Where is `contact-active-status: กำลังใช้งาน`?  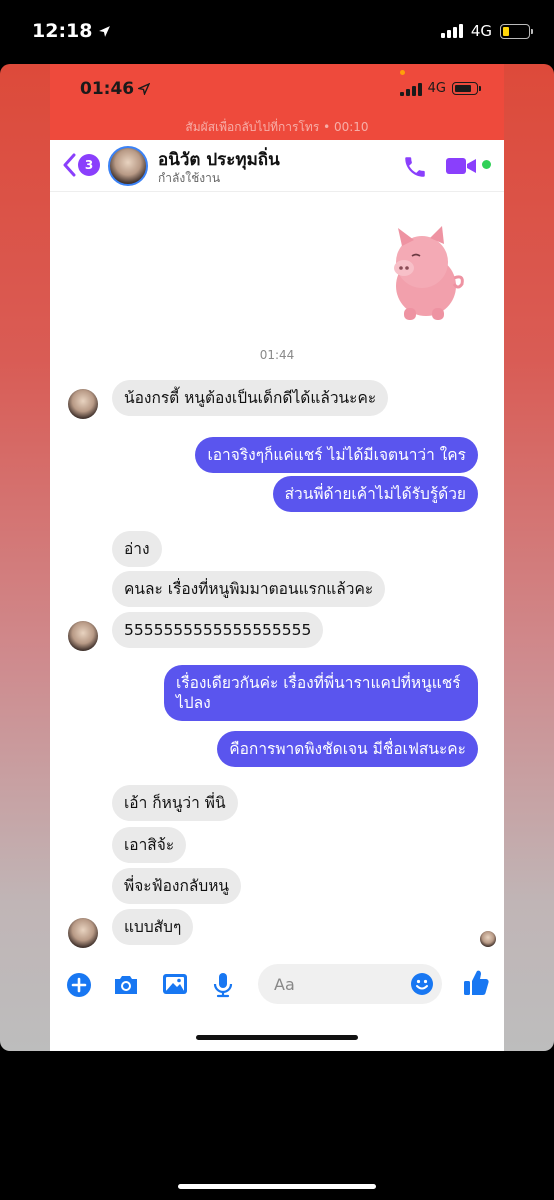
contact-active-status: กำลังใช้งาน is located at coordinates (189, 178).